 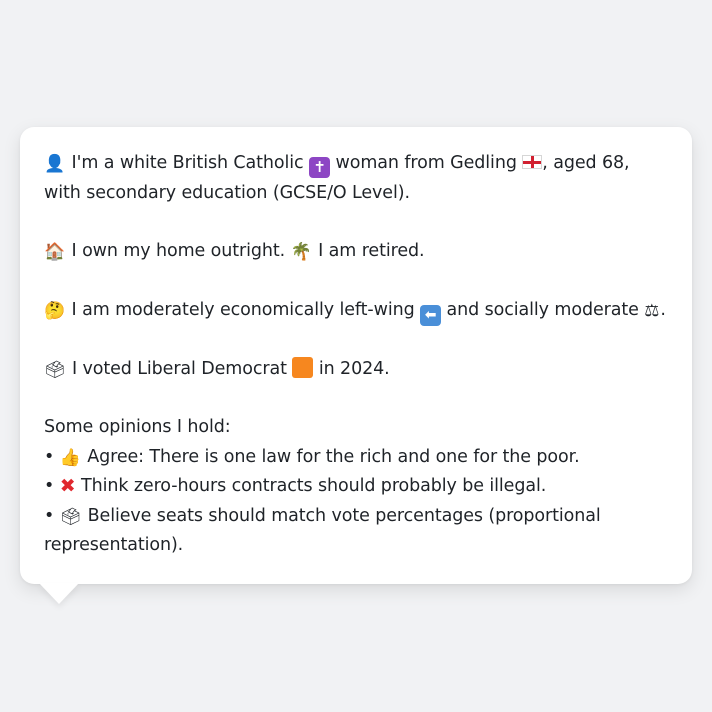 I want to click on england-flag-icon, so click(x=532, y=162).